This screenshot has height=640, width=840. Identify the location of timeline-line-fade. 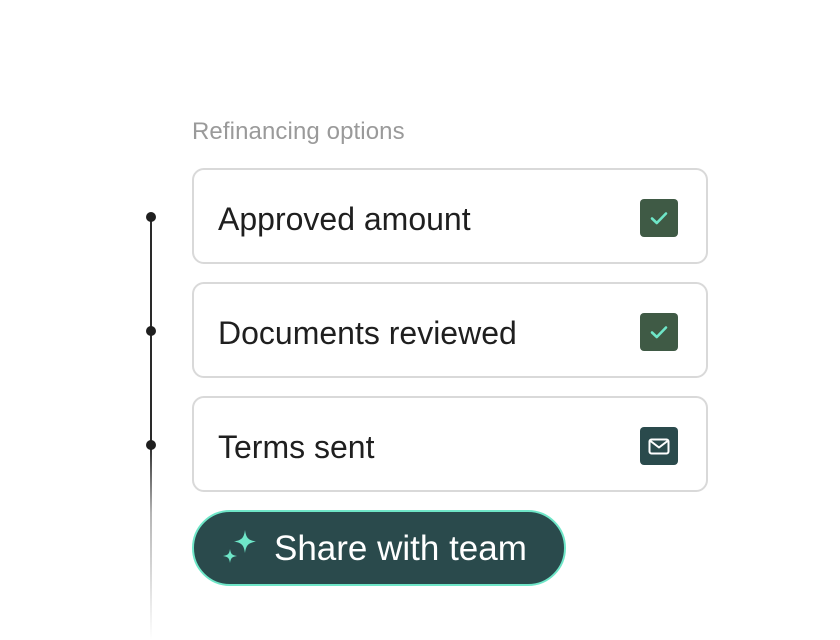
(151, 542).